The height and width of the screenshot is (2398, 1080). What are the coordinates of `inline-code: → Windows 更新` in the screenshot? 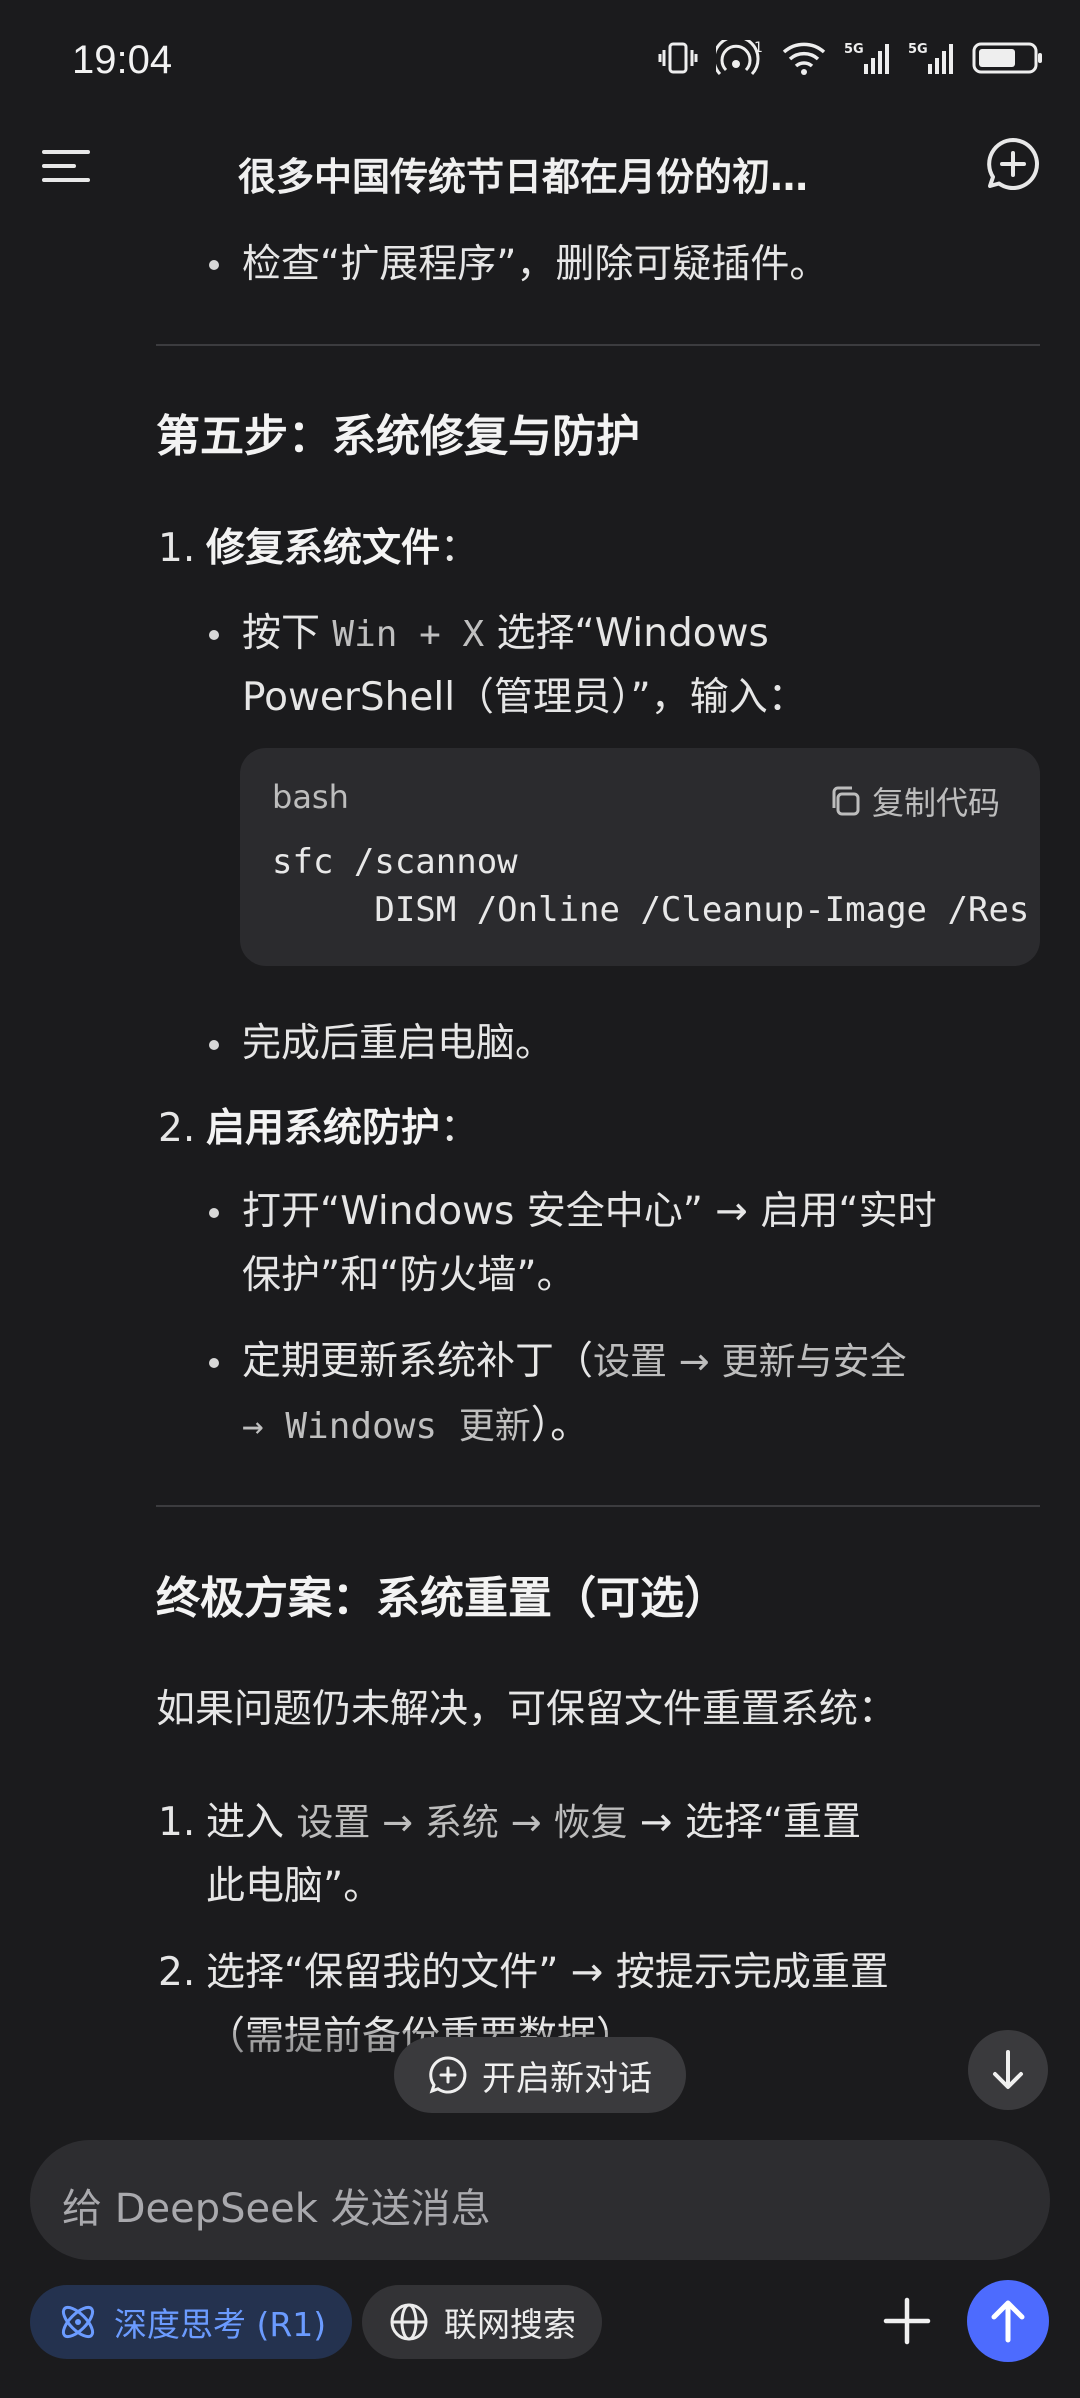 It's located at (386, 1426).